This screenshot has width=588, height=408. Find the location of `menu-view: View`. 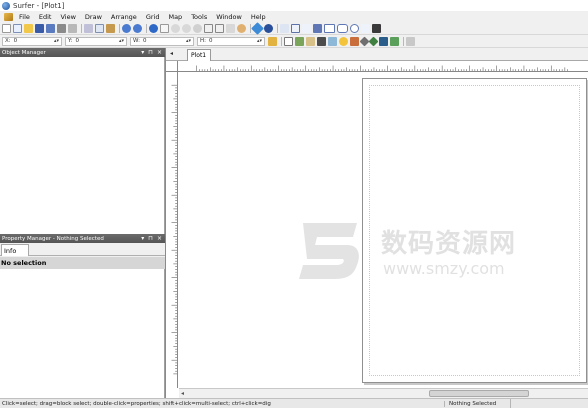

menu-view: View is located at coordinates (67, 17).